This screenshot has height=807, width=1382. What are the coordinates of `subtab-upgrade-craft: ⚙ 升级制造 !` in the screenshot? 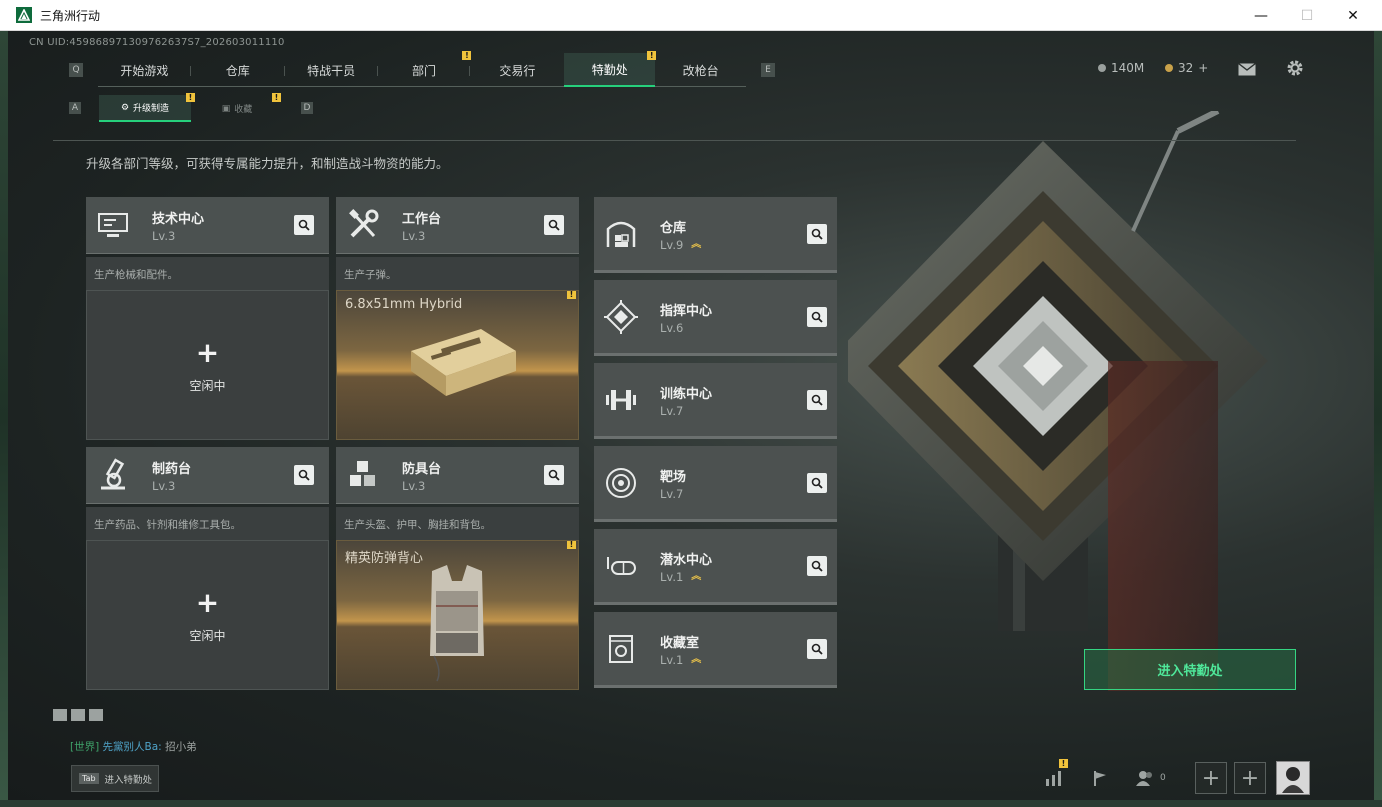 It's located at (147, 107).